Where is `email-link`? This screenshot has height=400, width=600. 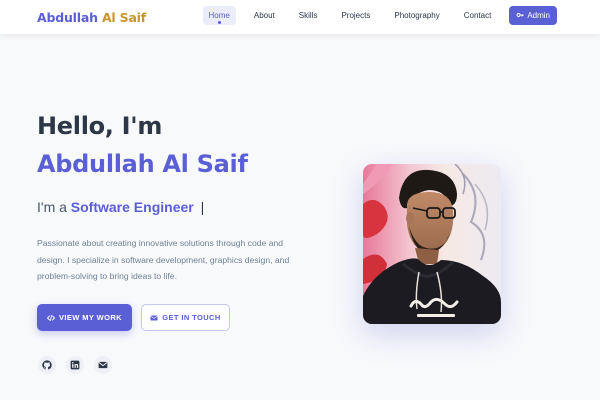 email-link is located at coordinates (103, 365).